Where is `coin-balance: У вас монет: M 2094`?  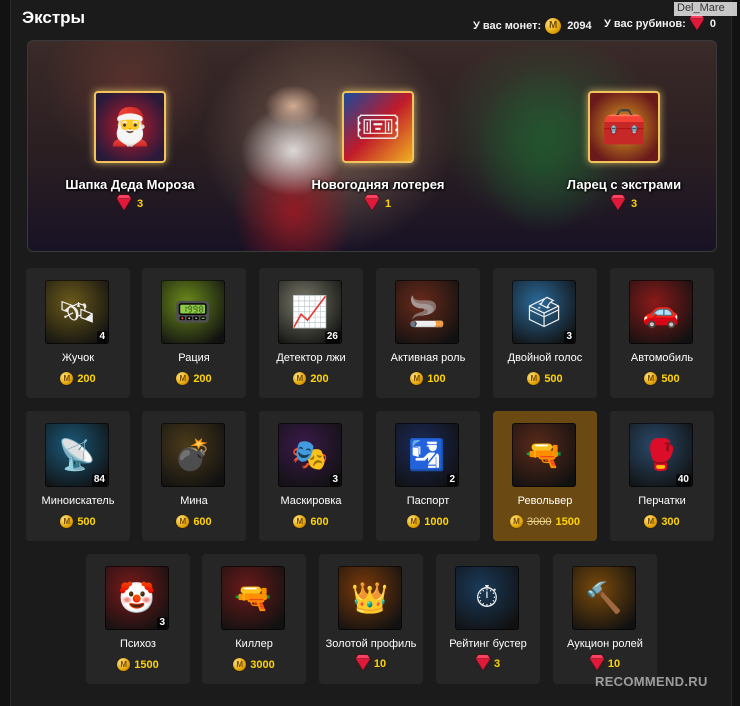
coin-balance: У вас монет: M 2094 is located at coordinates (532, 26).